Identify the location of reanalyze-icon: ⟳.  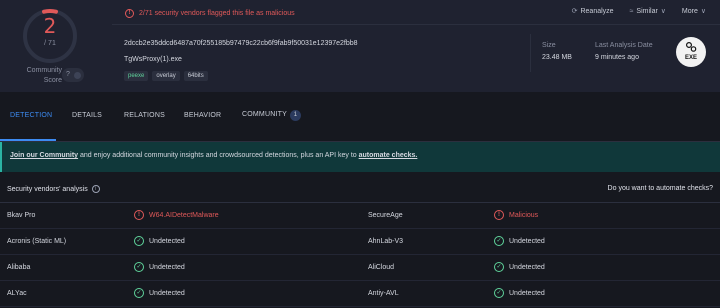
(574, 11).